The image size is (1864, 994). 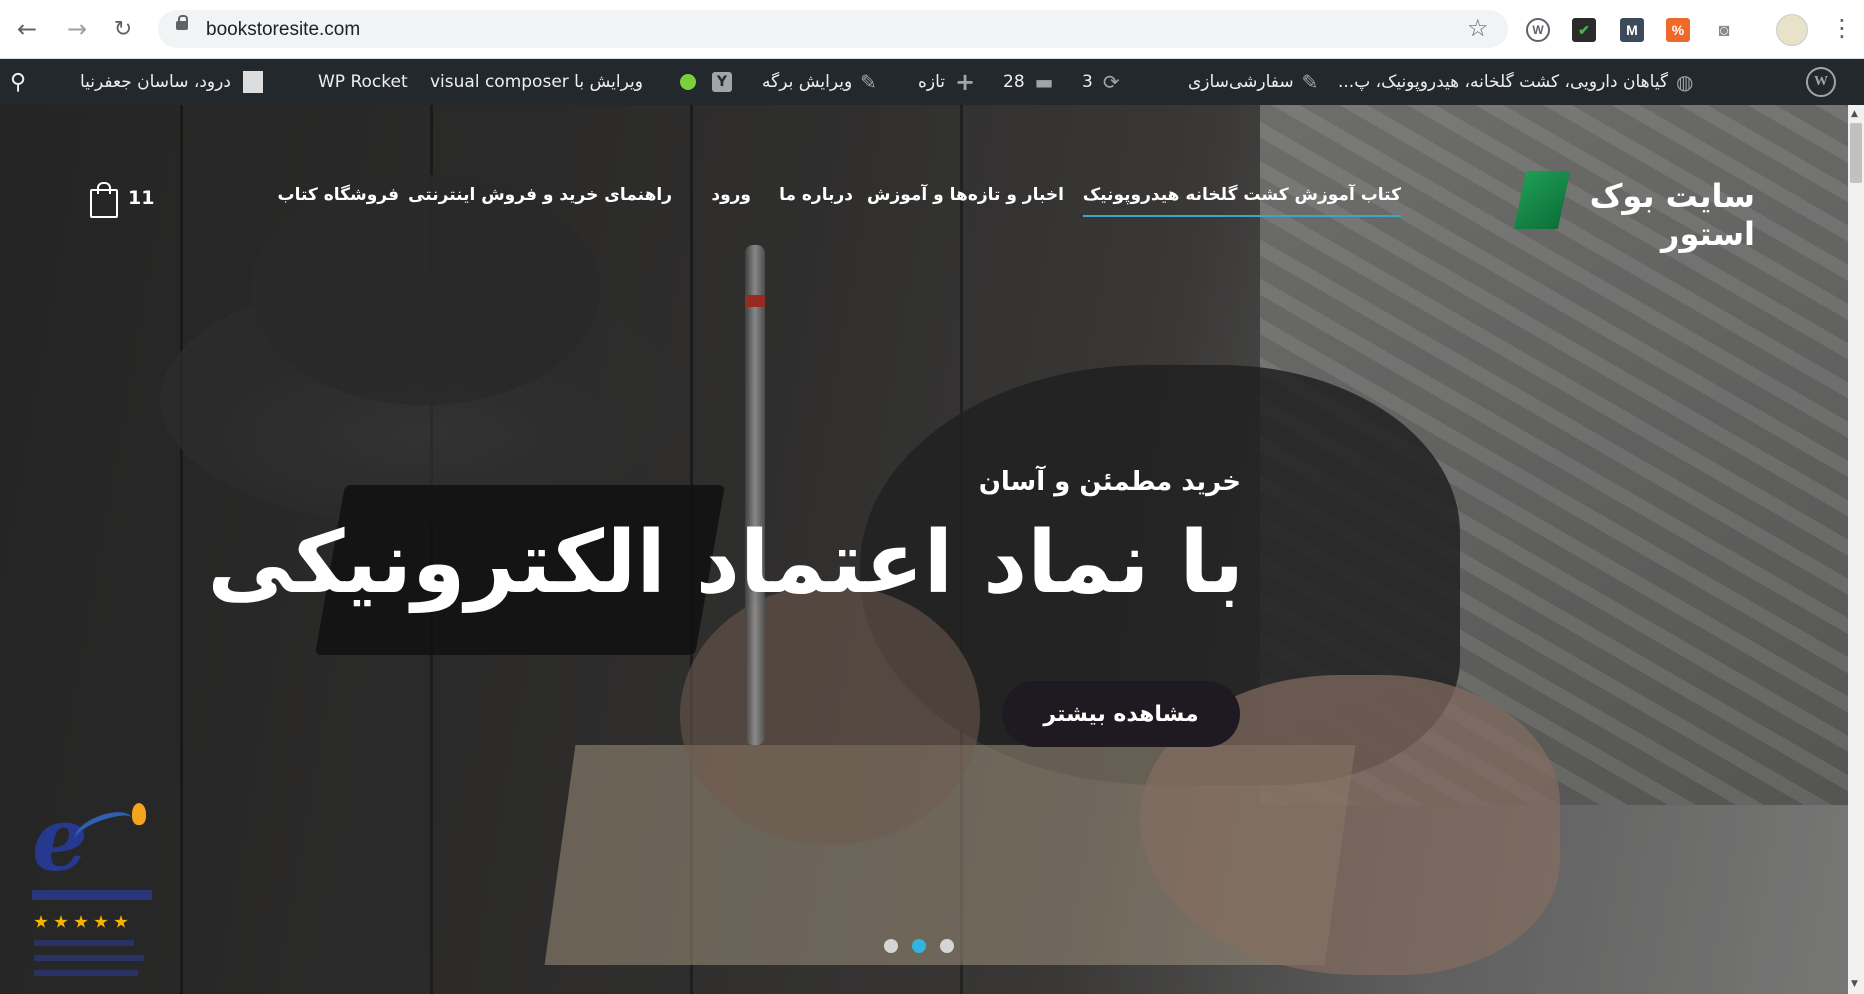 I want to click on nav-item-news: اخبار و تازه‌ها و آموزش, so click(x=965, y=195).